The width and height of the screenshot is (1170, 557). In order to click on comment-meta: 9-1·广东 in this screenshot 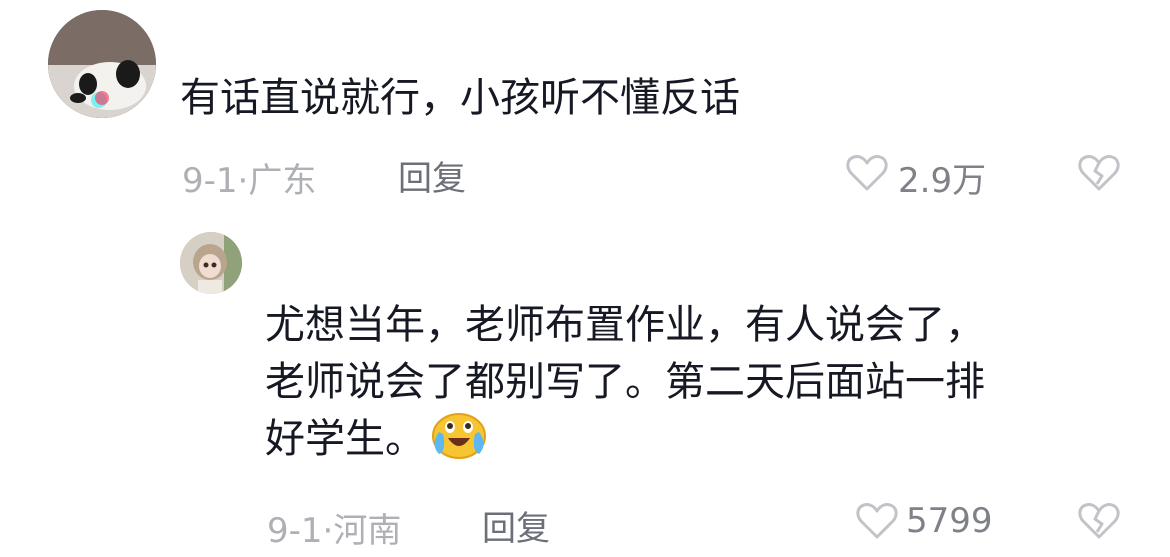, I will do `click(249, 177)`.